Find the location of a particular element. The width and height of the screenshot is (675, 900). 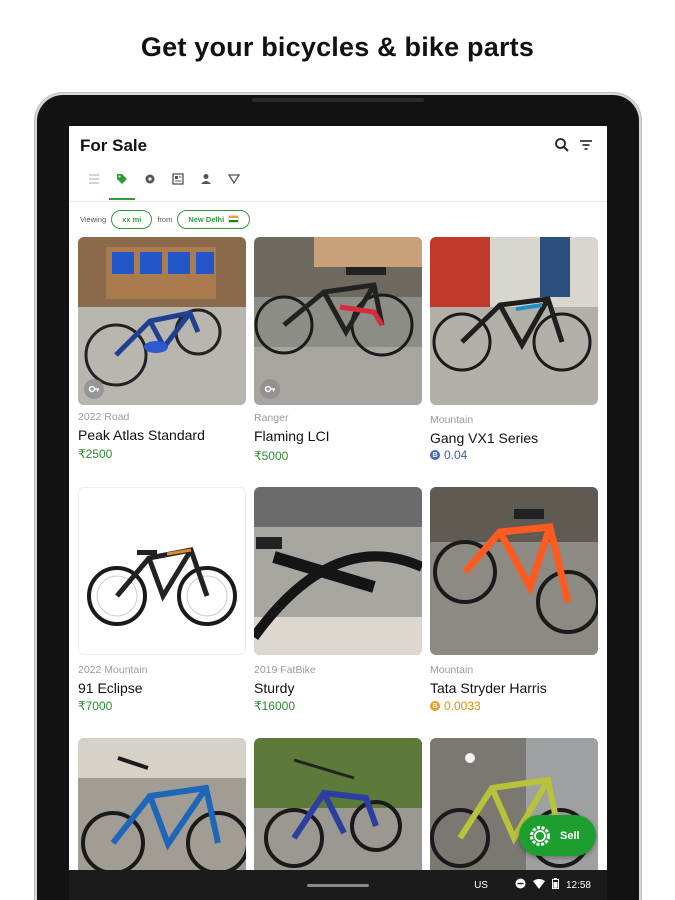

price-value: ₹2500 is located at coordinates (95, 454).